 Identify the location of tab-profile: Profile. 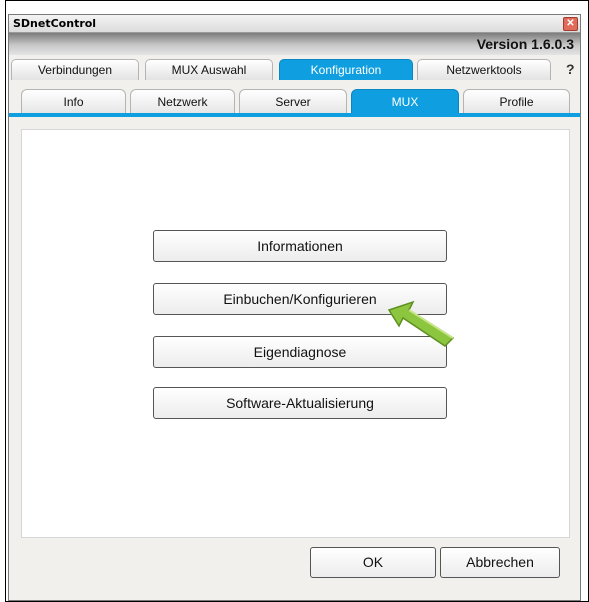
(516, 101).